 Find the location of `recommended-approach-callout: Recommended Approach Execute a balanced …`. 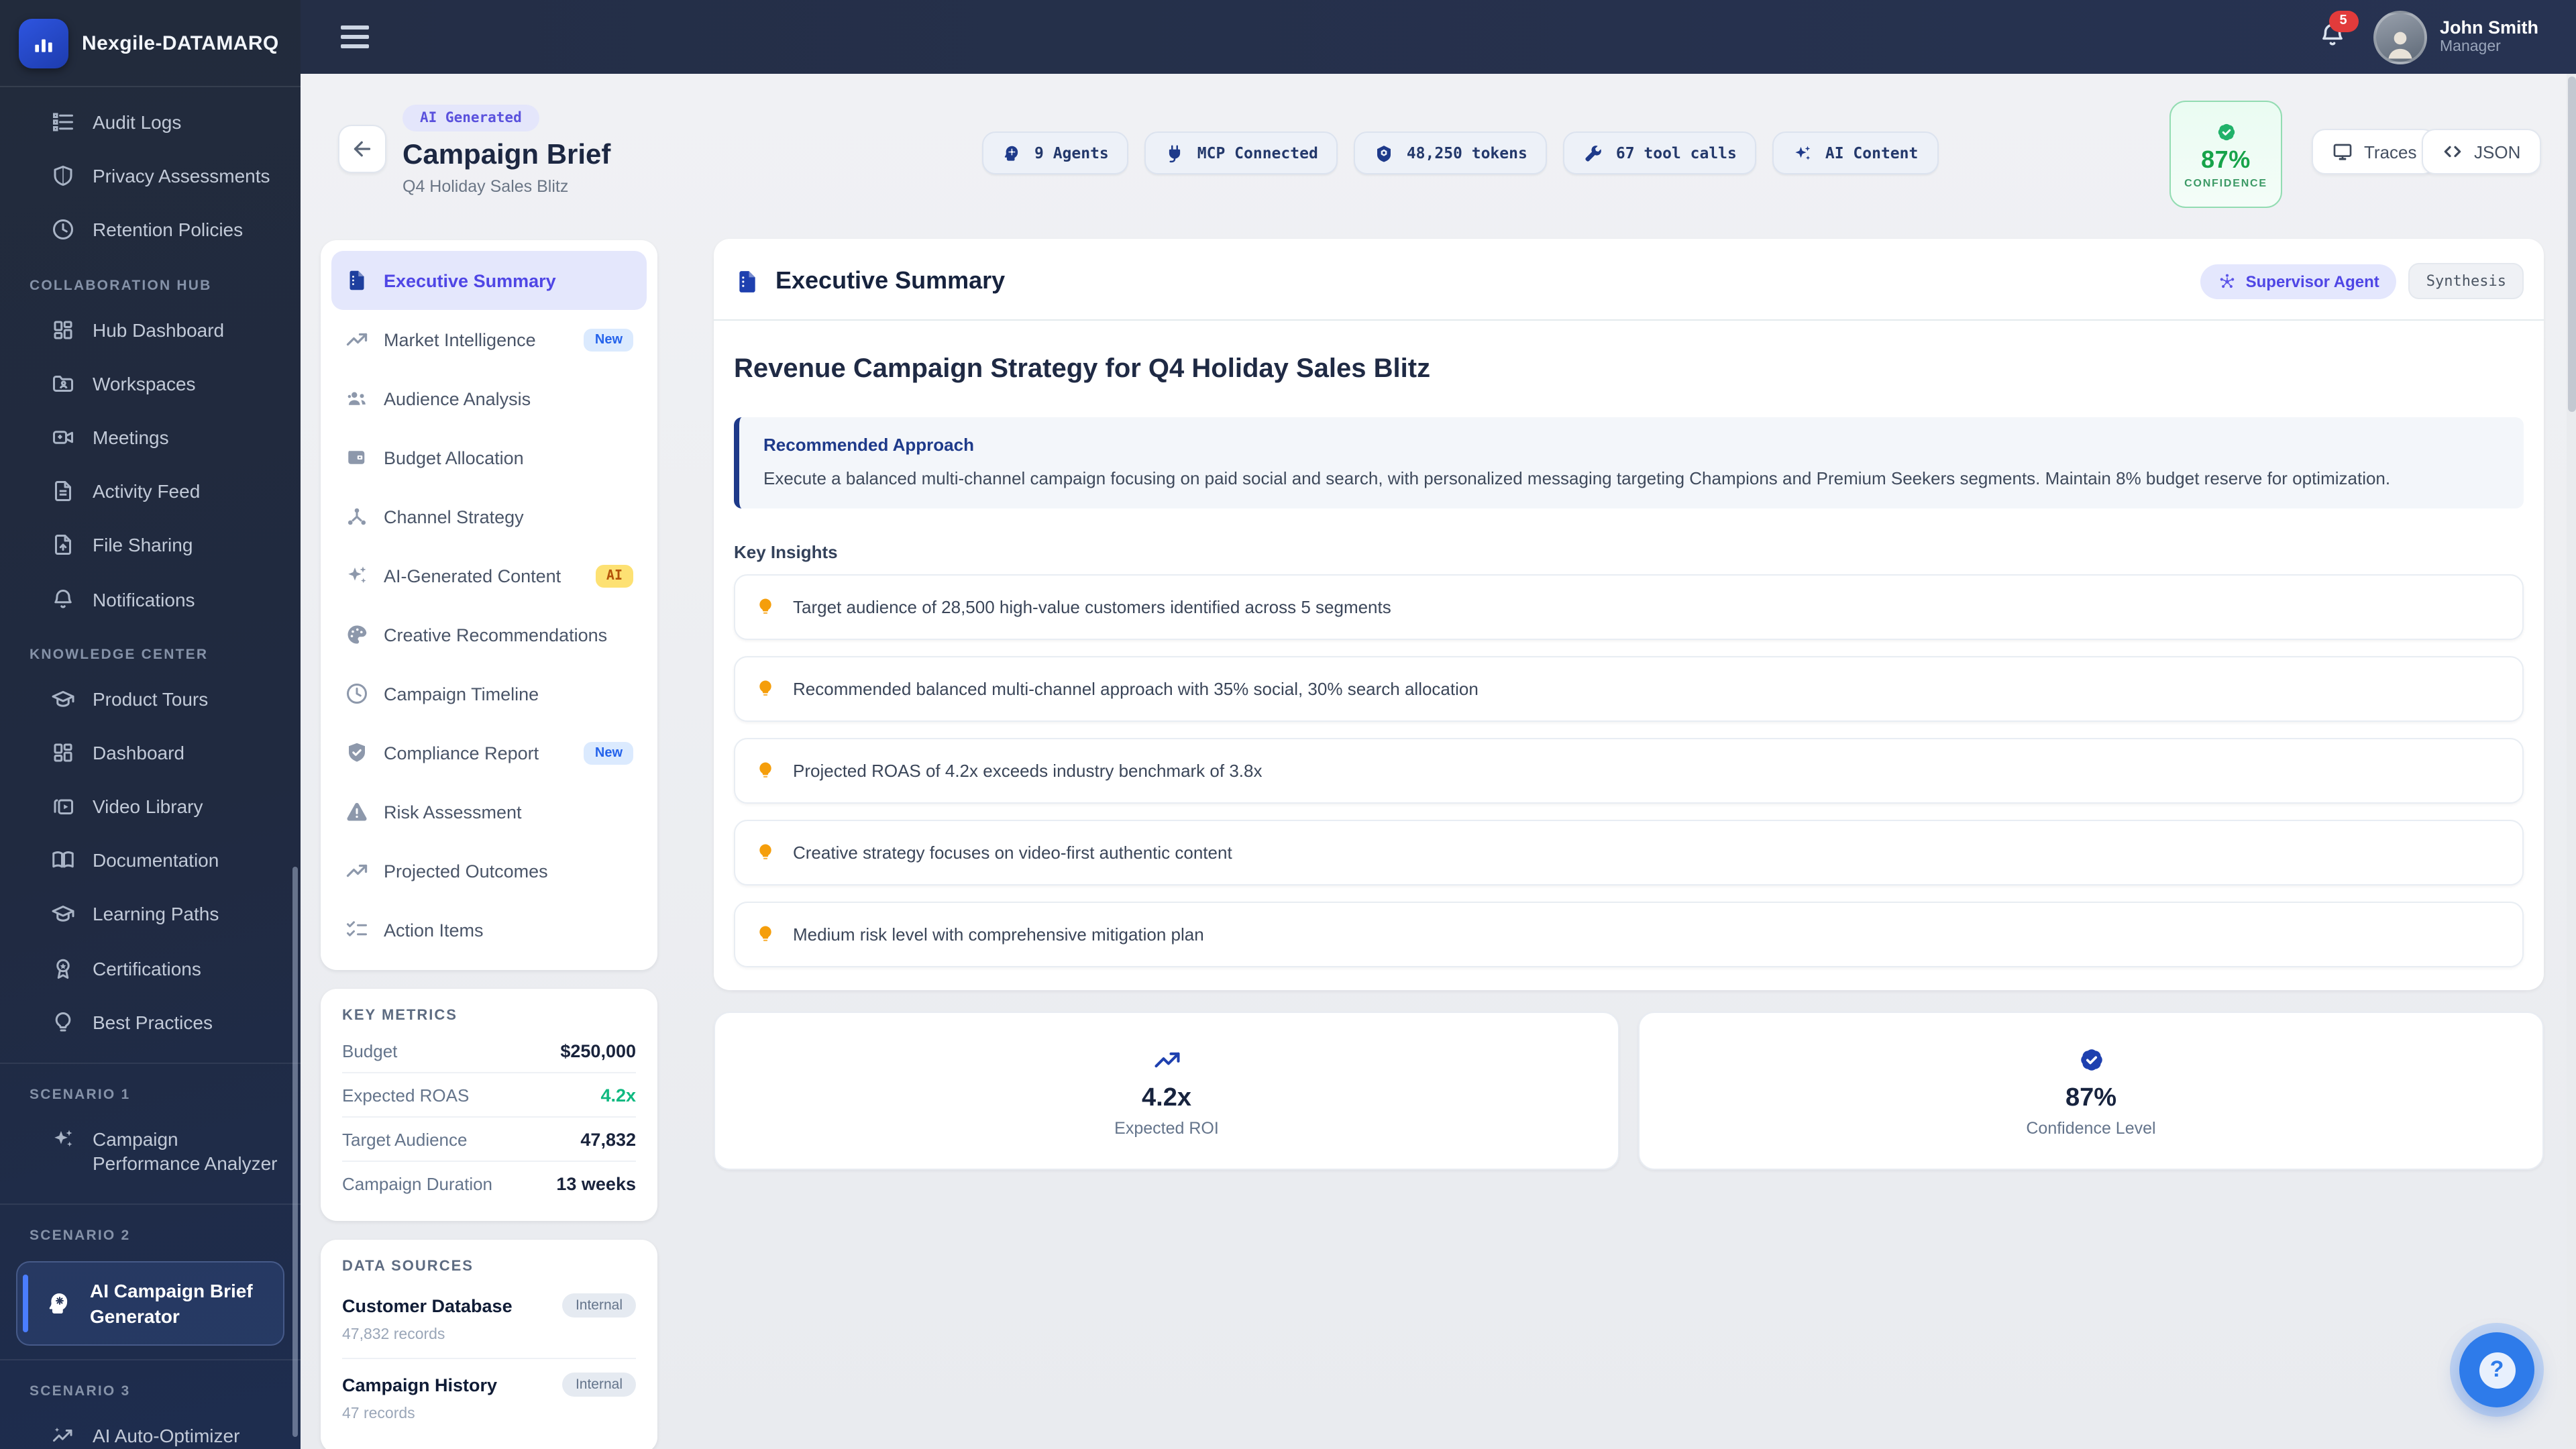

recommended-approach-callout: Recommended Approach Execute a balanced … is located at coordinates (1629, 463).